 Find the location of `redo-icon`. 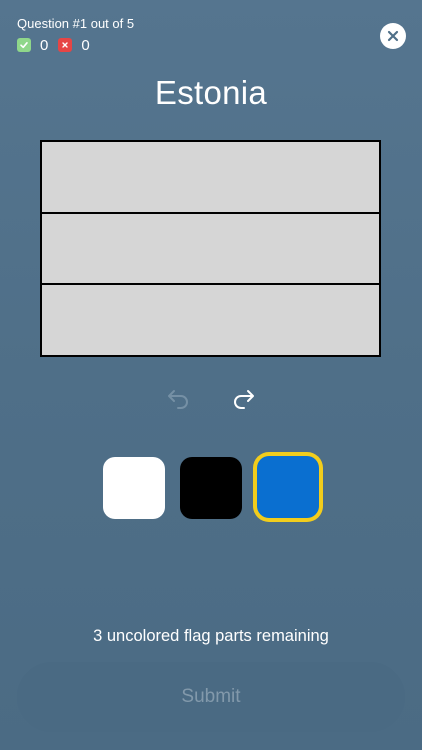

redo-icon is located at coordinates (244, 399).